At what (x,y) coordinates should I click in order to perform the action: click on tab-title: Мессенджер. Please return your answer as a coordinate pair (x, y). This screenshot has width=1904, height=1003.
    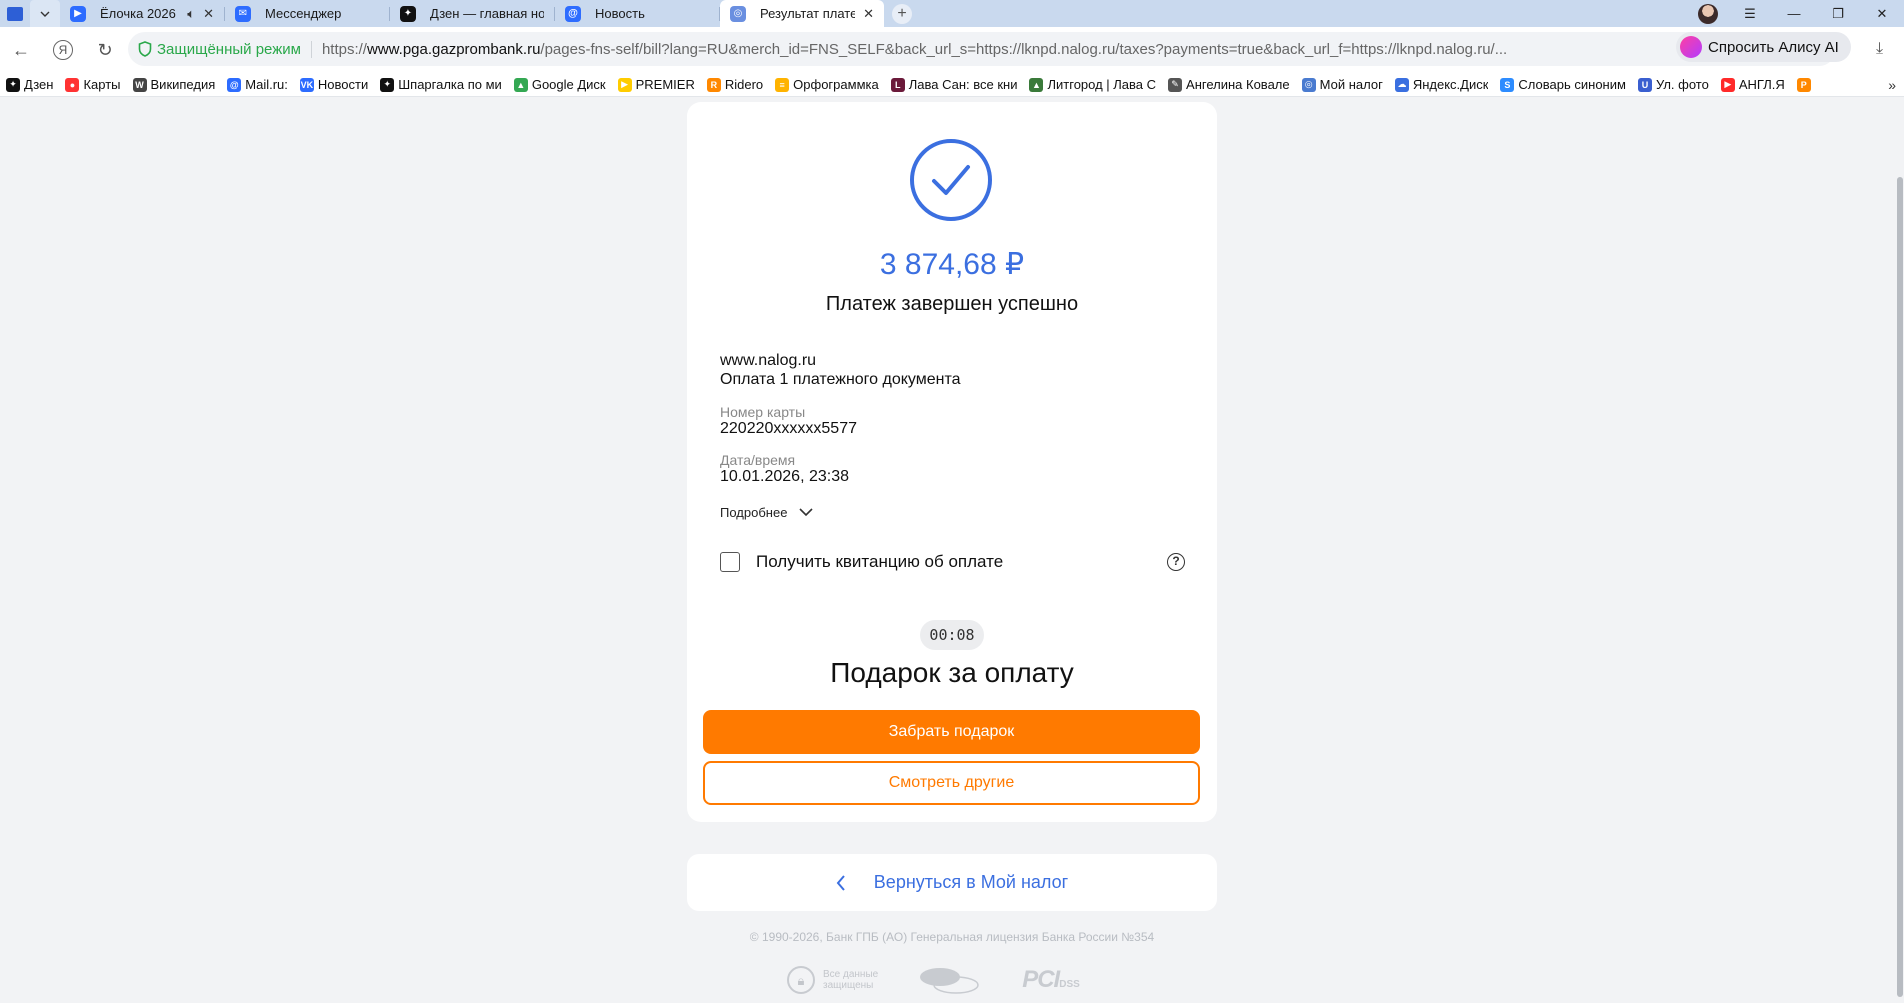
    Looking at the image, I should click on (303, 13).